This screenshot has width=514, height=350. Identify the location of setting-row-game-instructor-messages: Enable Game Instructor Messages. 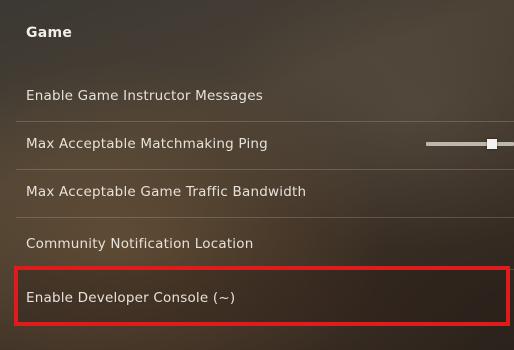
(265, 96).